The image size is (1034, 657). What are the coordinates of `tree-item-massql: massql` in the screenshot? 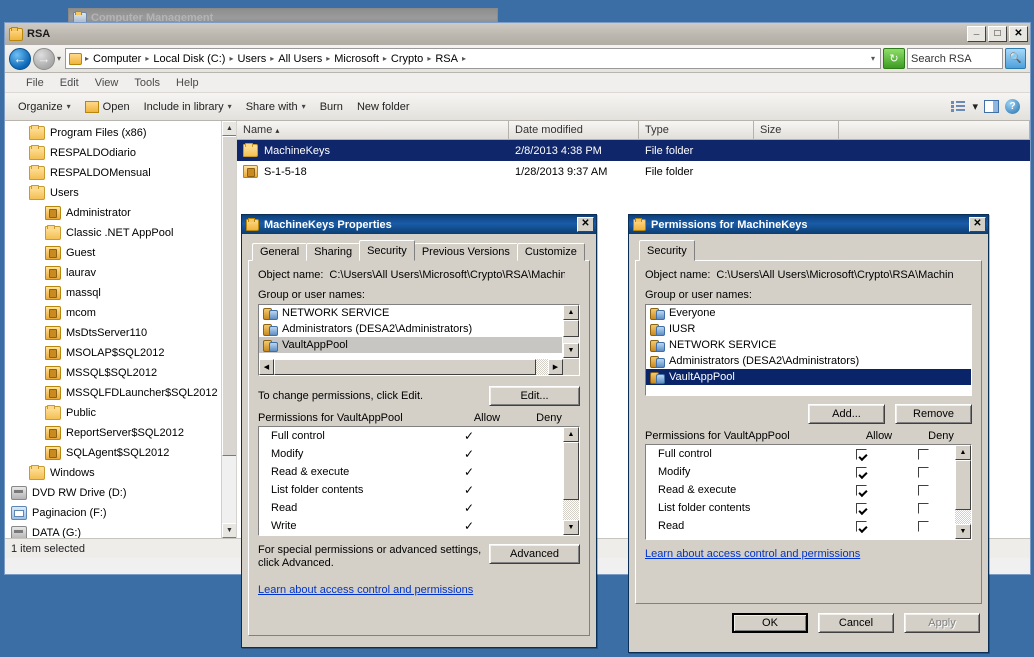 It's located at (120, 293).